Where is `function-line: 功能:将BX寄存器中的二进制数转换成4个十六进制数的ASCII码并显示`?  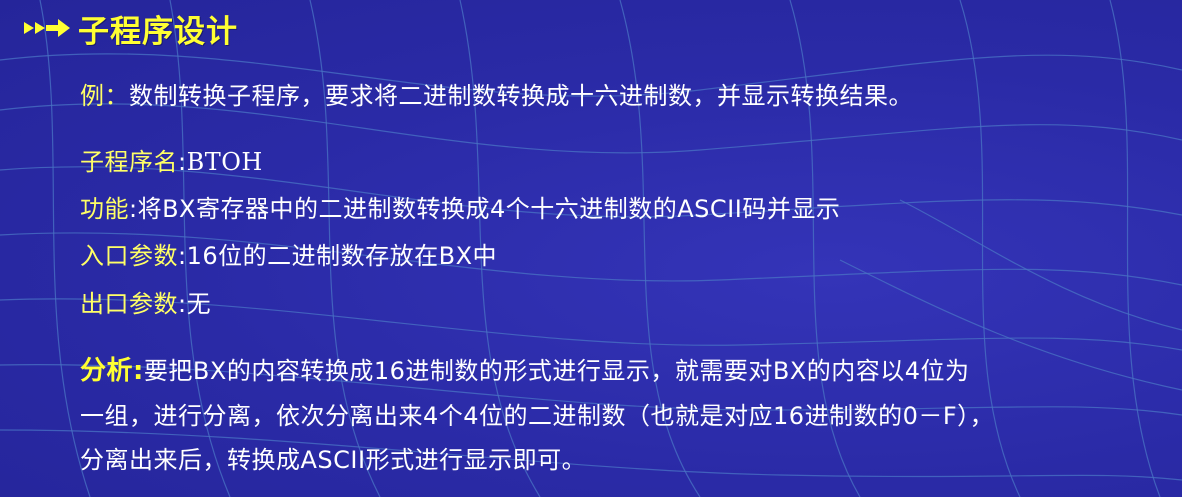
function-line: 功能:将BX寄存器中的二进制数转换成4个十六进制数的ASCII码并显示 is located at coordinates (460, 206).